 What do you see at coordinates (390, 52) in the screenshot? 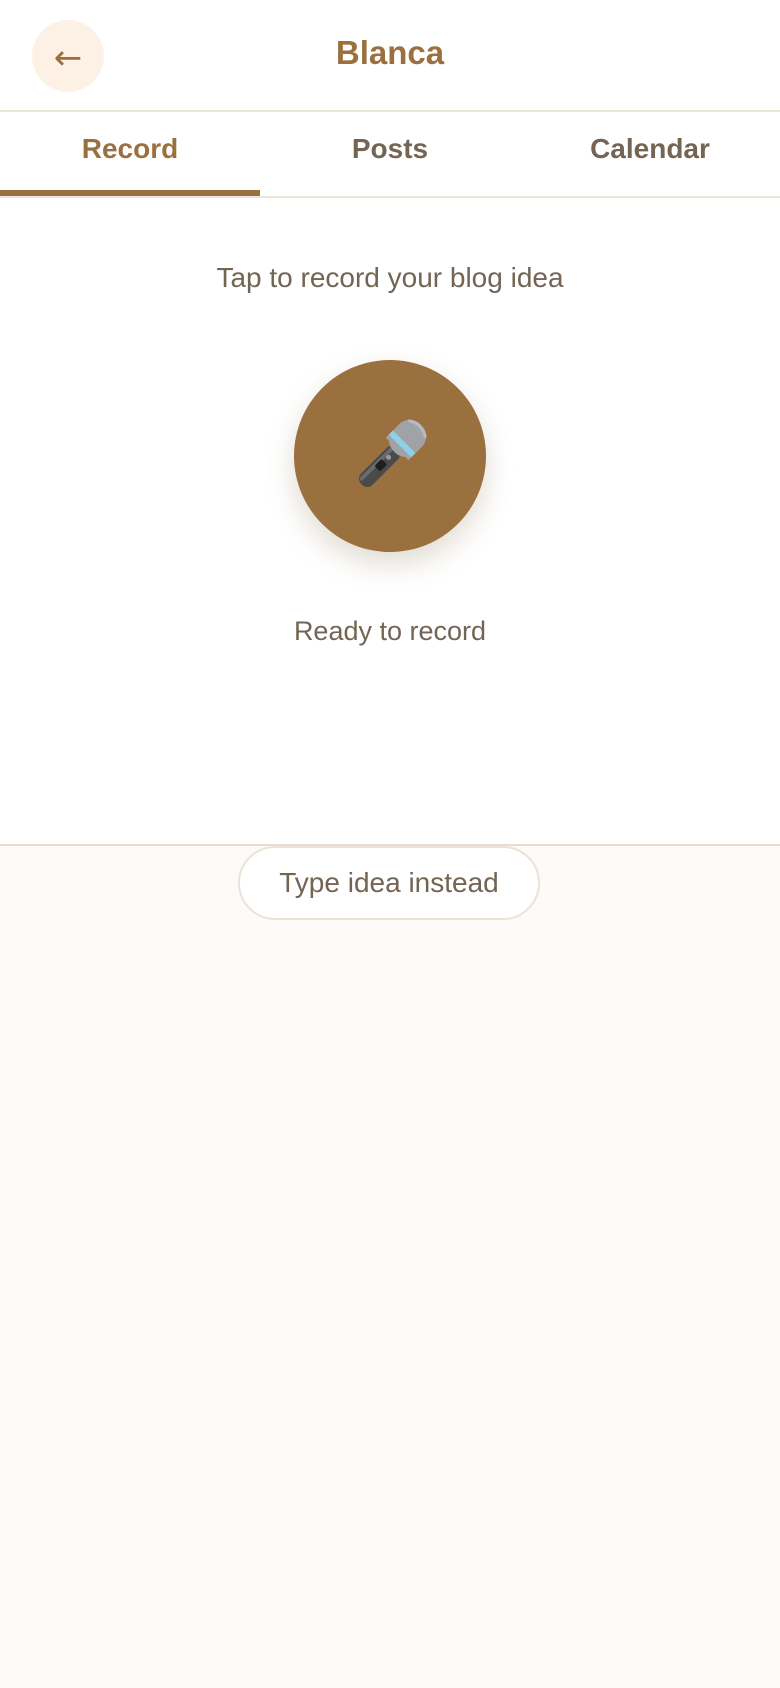
I see `page-title: Blanca` at bounding box center [390, 52].